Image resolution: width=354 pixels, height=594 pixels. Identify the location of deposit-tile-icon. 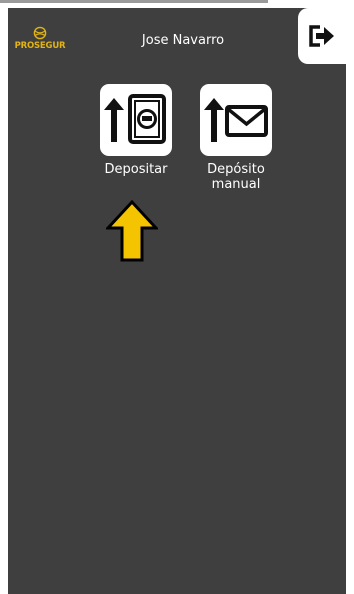
(136, 120).